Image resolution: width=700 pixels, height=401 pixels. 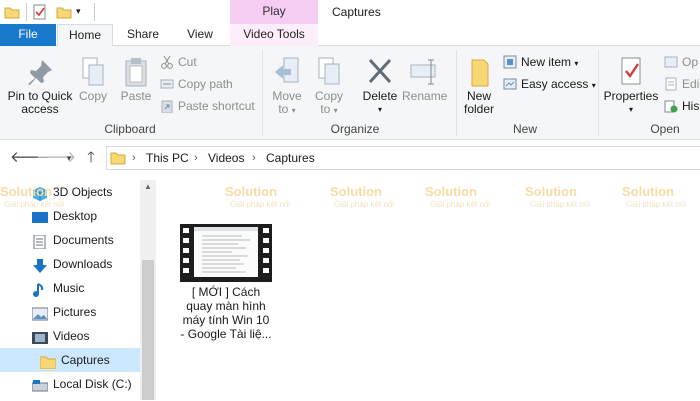 I want to click on nav-item-label: Music, so click(x=69, y=288).